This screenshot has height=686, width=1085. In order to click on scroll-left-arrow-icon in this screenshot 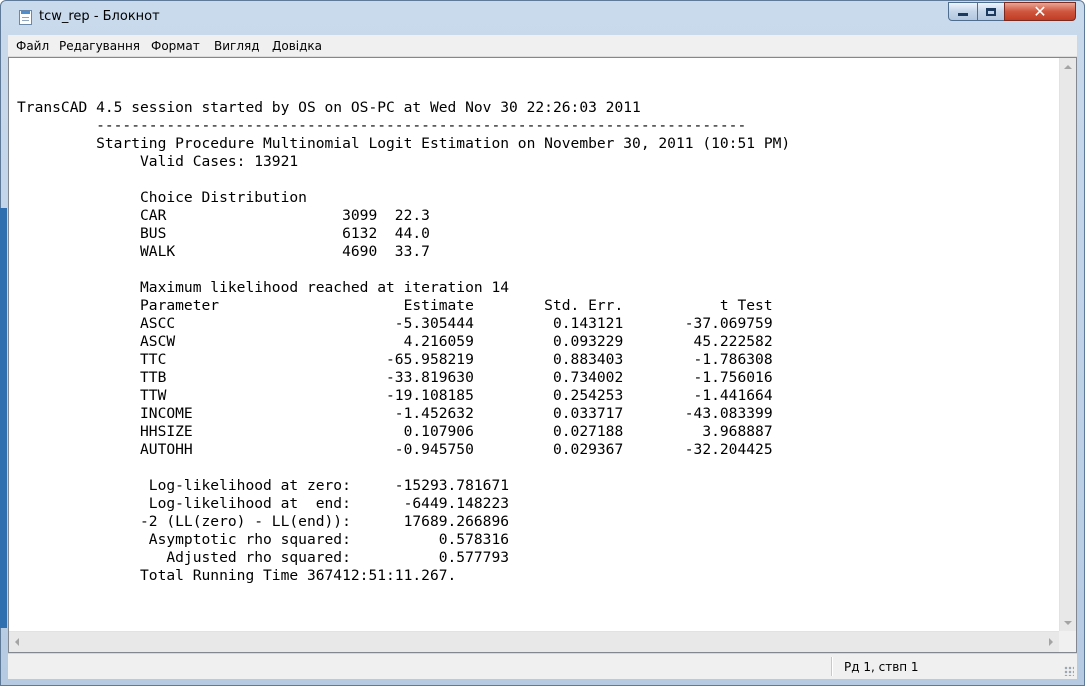, I will do `click(17, 642)`.